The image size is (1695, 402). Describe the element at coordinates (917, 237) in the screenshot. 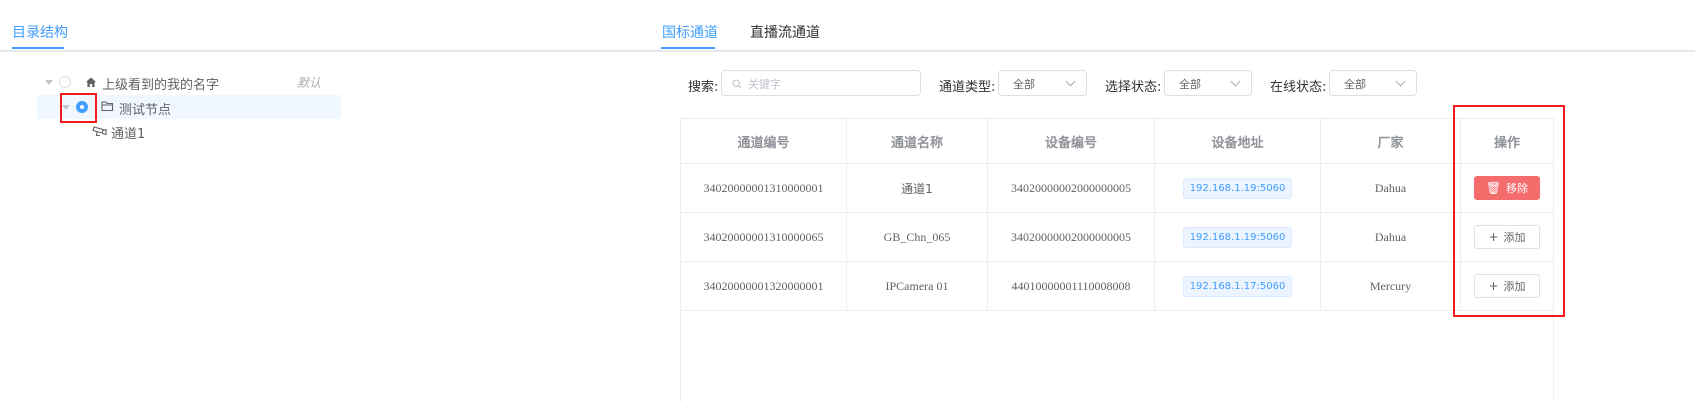

I see `cell-channel-name: GB_Chn_065` at that location.